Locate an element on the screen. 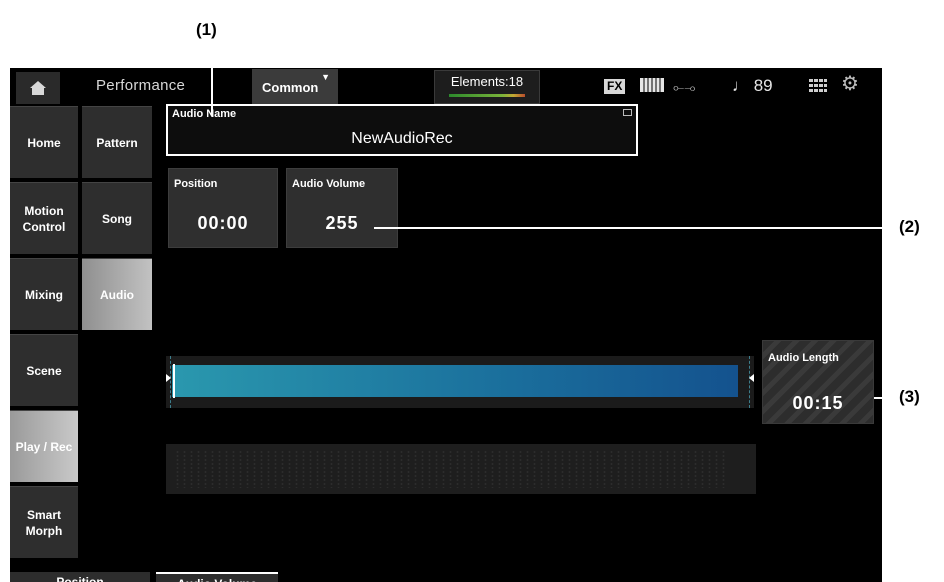 The width and height of the screenshot is (944, 582). position-label: Position is located at coordinates (196, 184).